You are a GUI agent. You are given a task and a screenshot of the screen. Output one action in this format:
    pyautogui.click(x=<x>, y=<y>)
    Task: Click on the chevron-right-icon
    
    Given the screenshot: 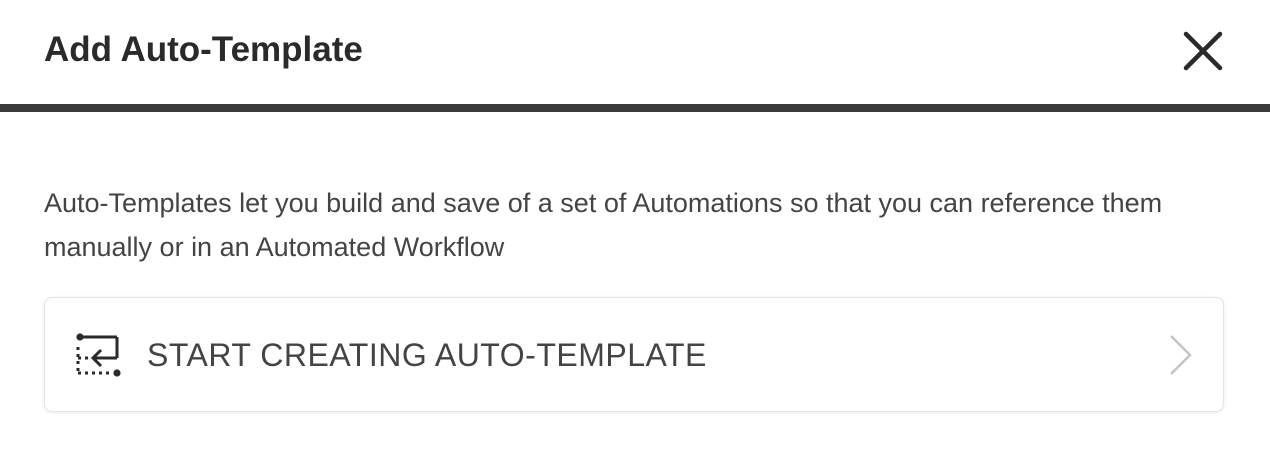 What is the action you would take?
    pyautogui.click(x=1180, y=355)
    